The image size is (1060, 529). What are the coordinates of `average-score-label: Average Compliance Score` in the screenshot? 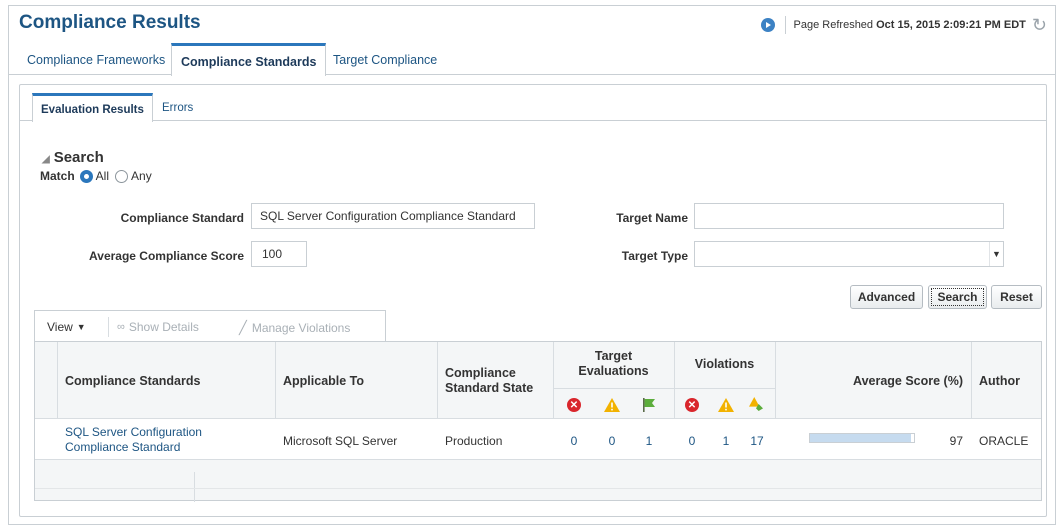 It's located at (166, 256).